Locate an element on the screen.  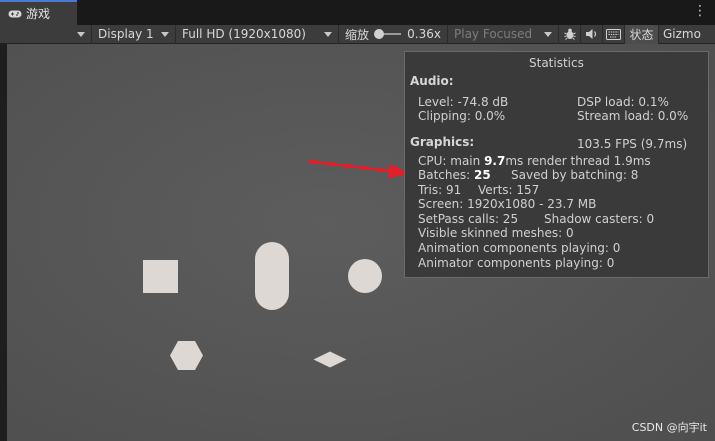
red-arrow-annotation is located at coordinates (358, 168).